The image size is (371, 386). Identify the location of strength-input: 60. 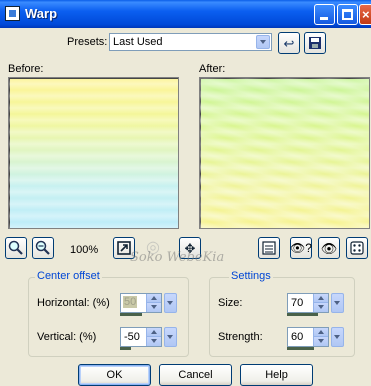
(308, 337).